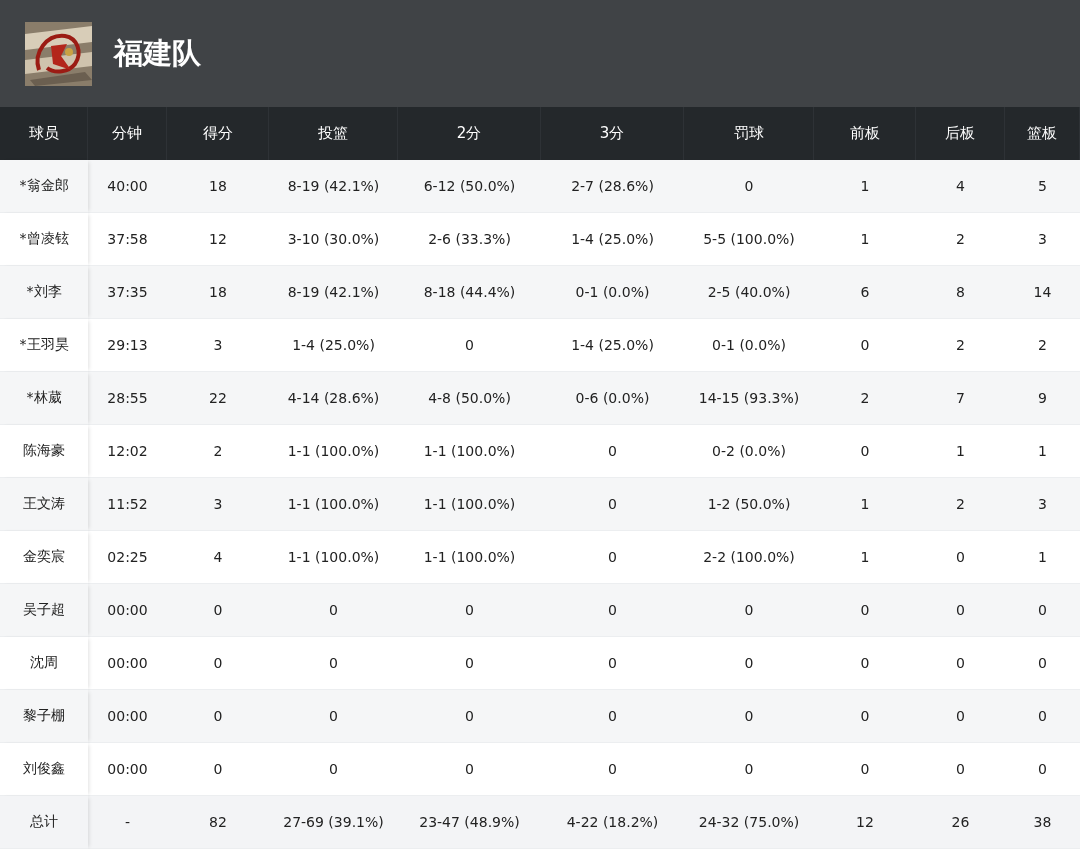  What do you see at coordinates (469, 822) in the screenshot?
I see `total-cell: 23-47 (48.9%)` at bounding box center [469, 822].